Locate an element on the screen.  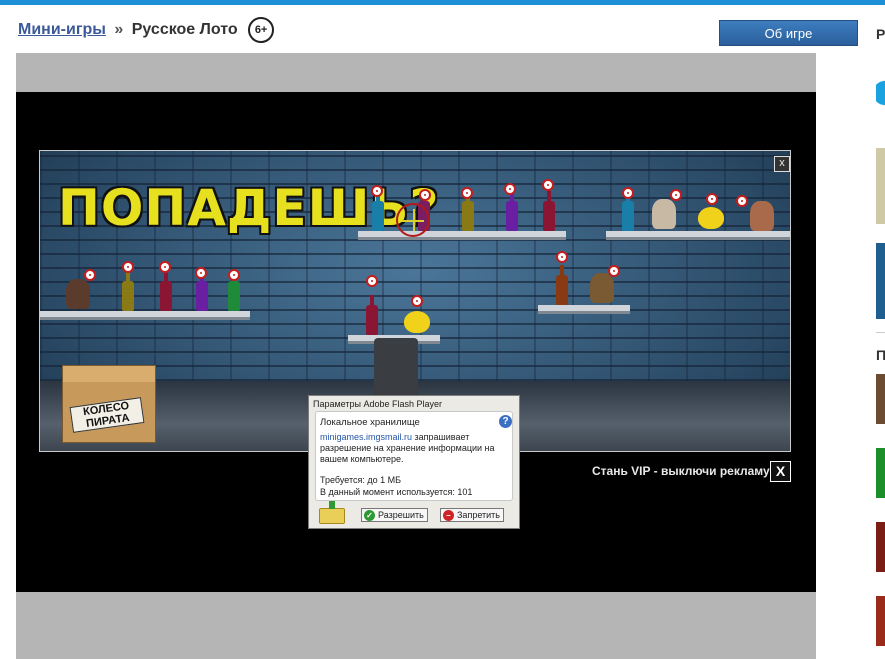
crosshair-icon is located at coordinates (413, 220).